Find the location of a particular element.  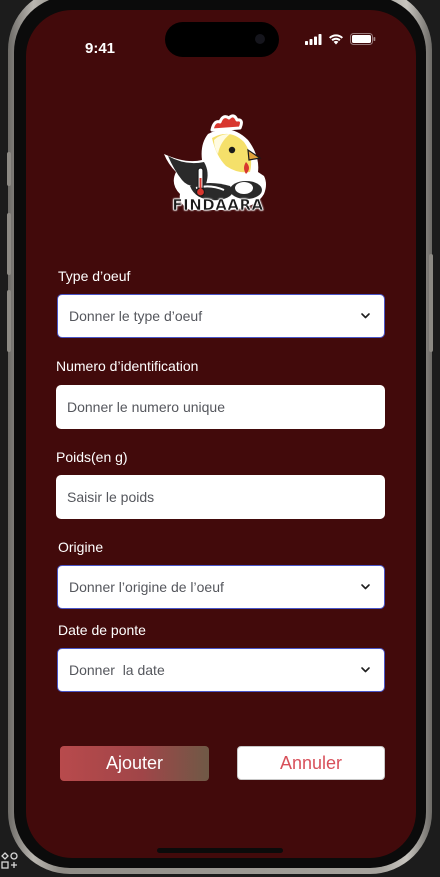

status-icons is located at coordinates (340, 39).